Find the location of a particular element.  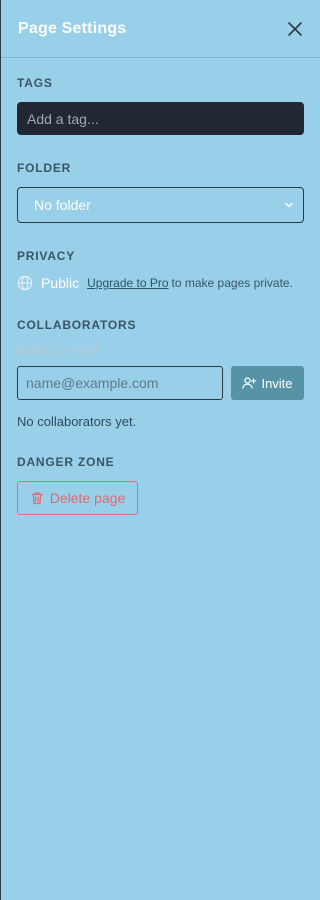

globe-icon is located at coordinates (25, 283).